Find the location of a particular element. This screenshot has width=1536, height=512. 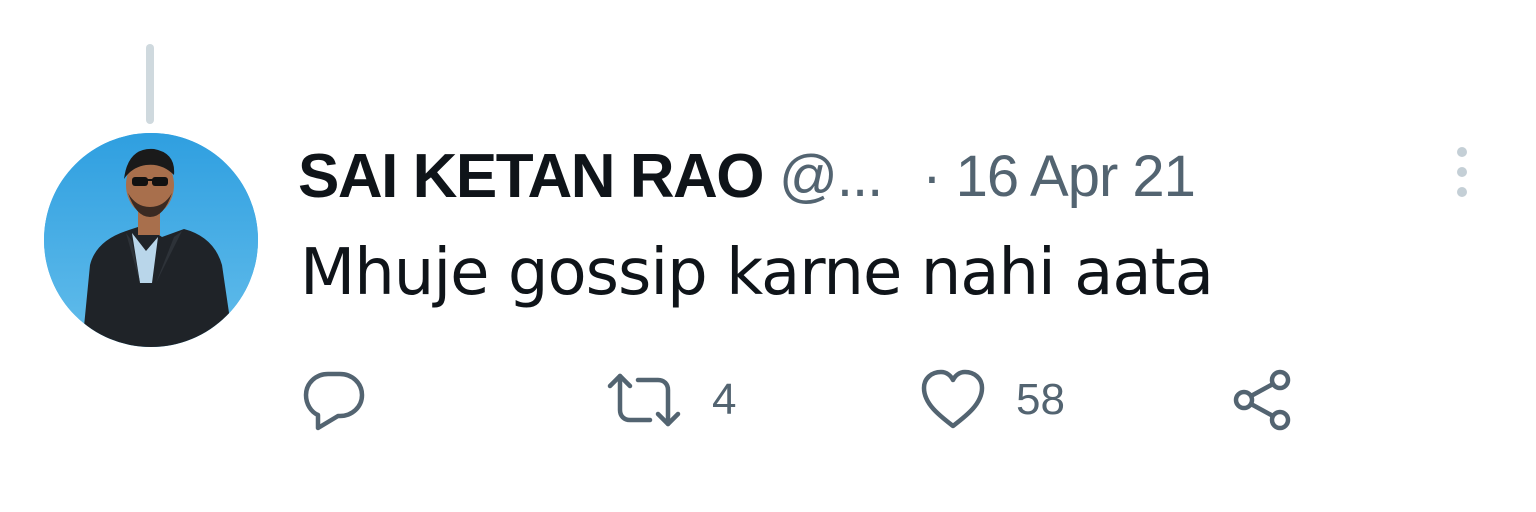

reply-button is located at coordinates (334, 400).